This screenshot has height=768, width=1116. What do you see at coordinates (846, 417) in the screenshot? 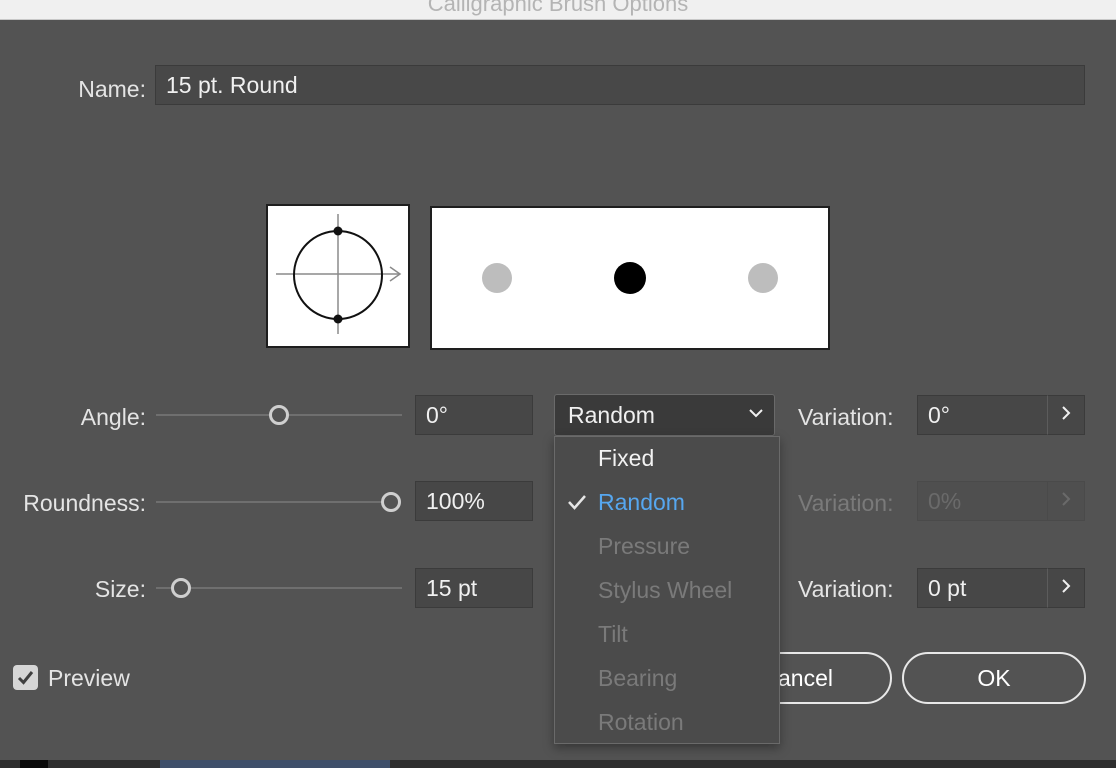
I see `angle-variation-label: Variation:` at bounding box center [846, 417].